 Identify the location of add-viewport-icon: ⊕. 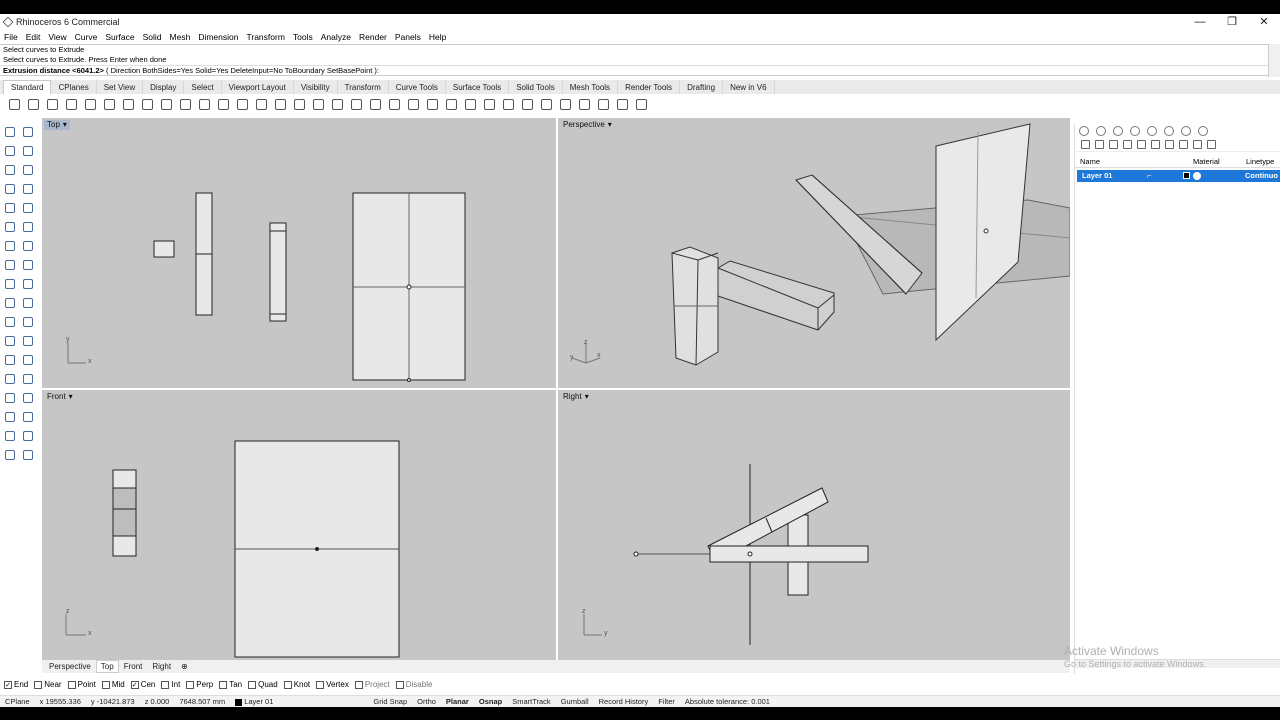
(184, 666).